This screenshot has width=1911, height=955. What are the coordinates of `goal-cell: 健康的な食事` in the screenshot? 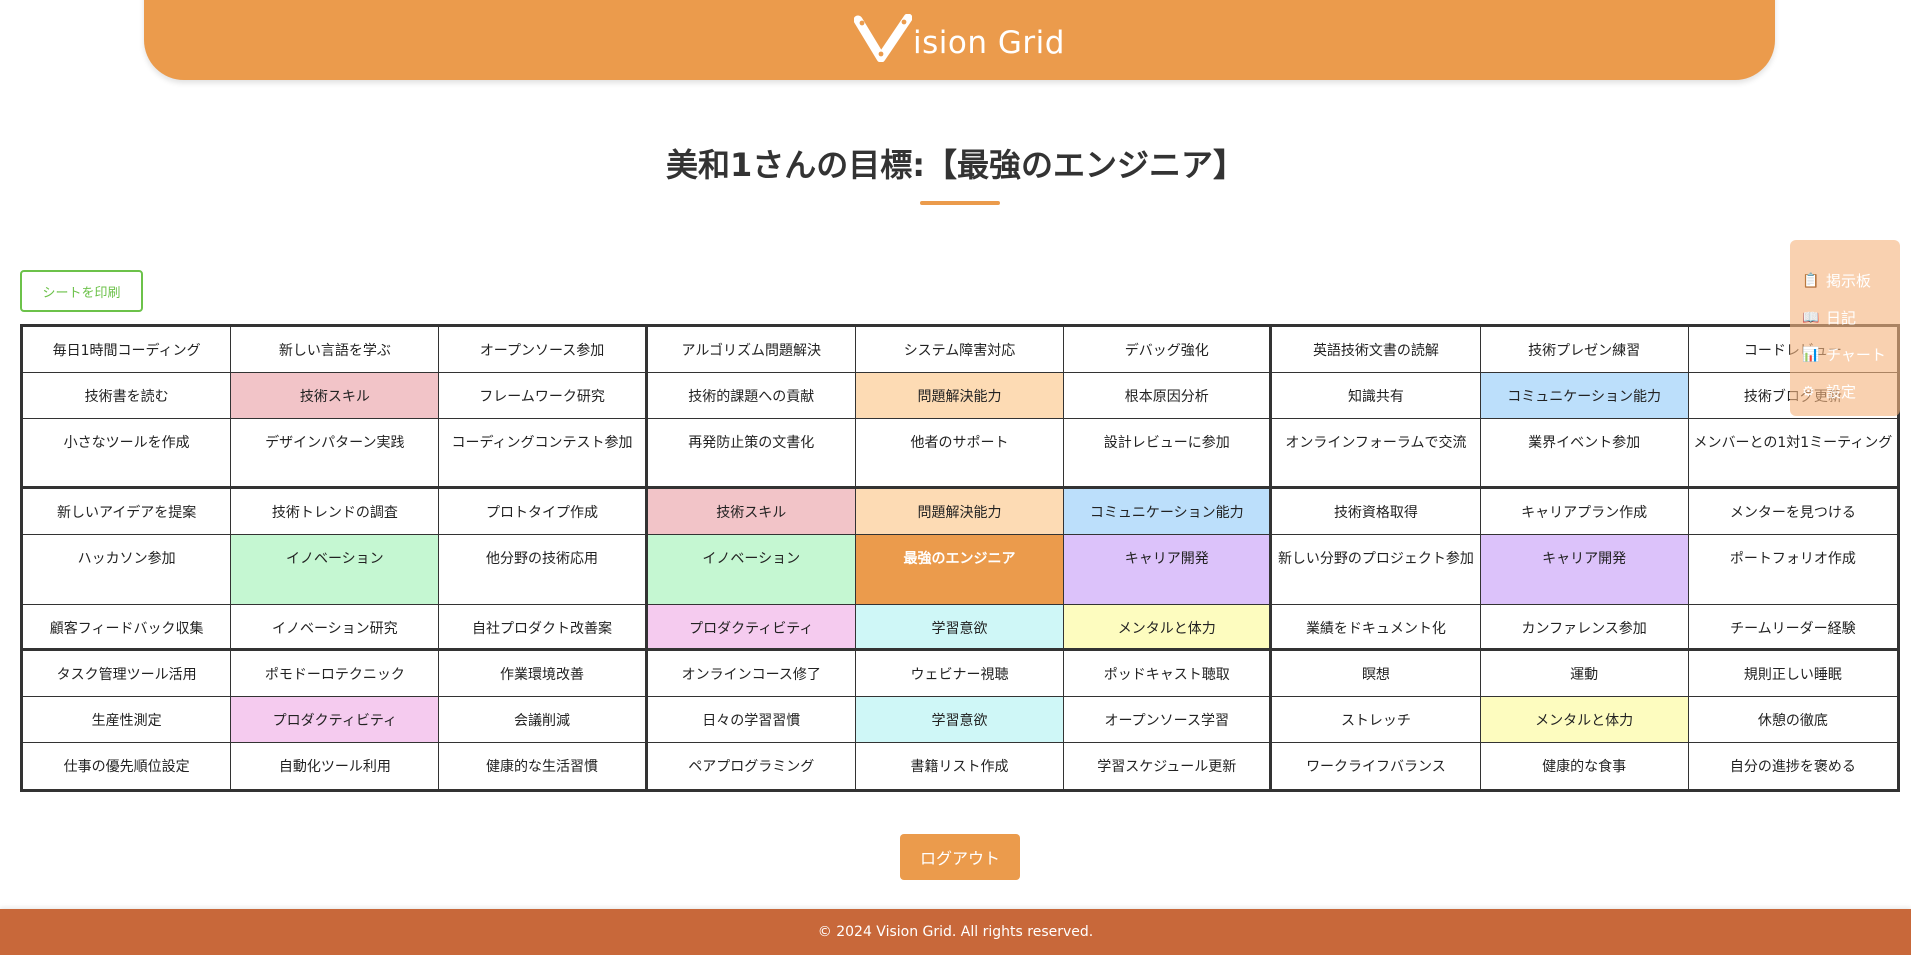 It's located at (1584, 766).